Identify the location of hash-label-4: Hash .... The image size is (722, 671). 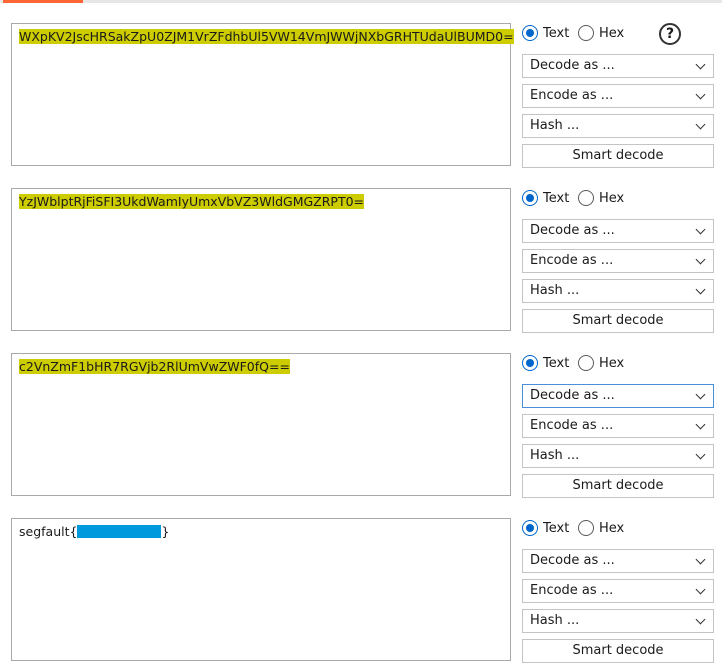
(555, 620).